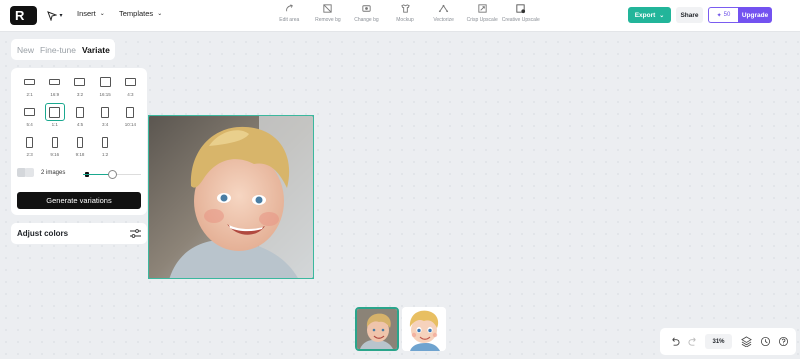 The height and width of the screenshot is (359, 800). What do you see at coordinates (520, 16) in the screenshot?
I see `tool-creative-upscale: Creative Upscale` at bounding box center [520, 16].